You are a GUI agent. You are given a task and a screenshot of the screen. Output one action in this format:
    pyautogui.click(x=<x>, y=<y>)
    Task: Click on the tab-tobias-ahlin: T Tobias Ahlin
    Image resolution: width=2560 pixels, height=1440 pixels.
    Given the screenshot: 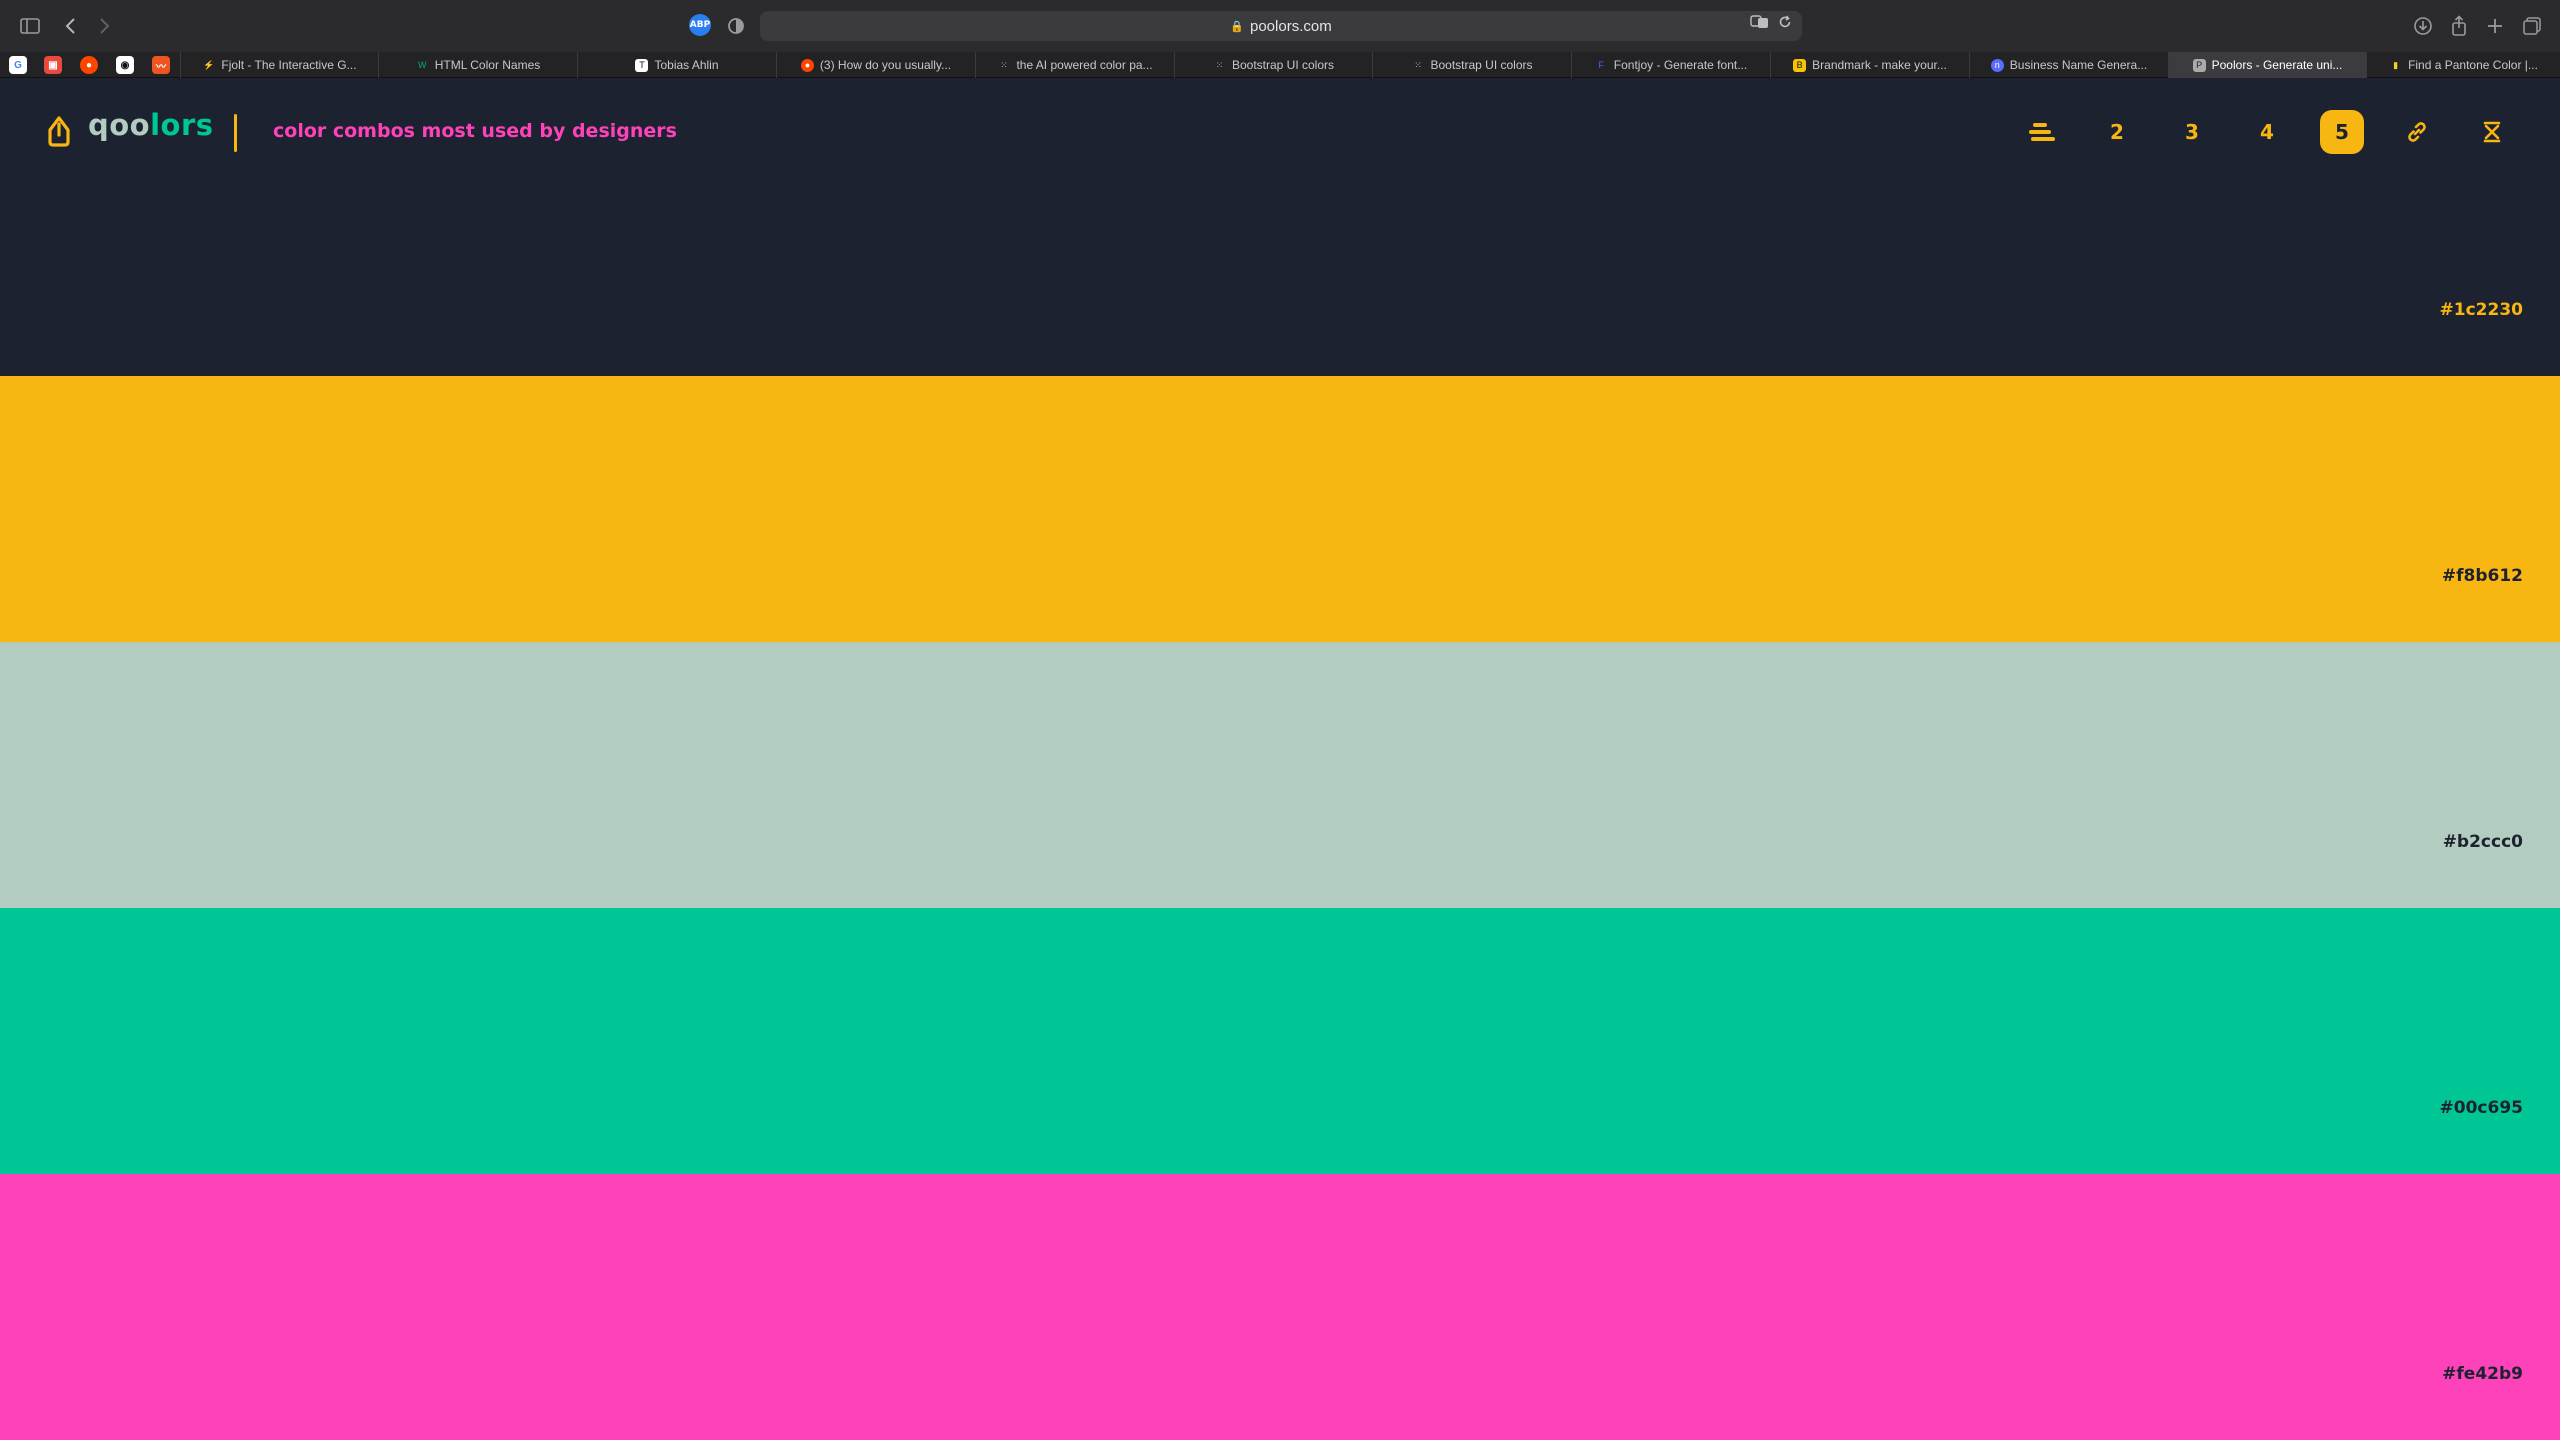 What is the action you would take?
    pyautogui.click(x=676, y=65)
    